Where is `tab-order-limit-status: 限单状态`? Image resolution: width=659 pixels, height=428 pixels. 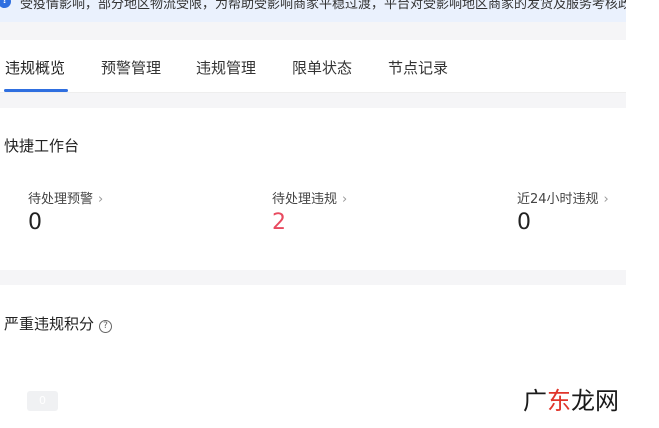
tab-order-limit-status: 限单状态 is located at coordinates (322, 67).